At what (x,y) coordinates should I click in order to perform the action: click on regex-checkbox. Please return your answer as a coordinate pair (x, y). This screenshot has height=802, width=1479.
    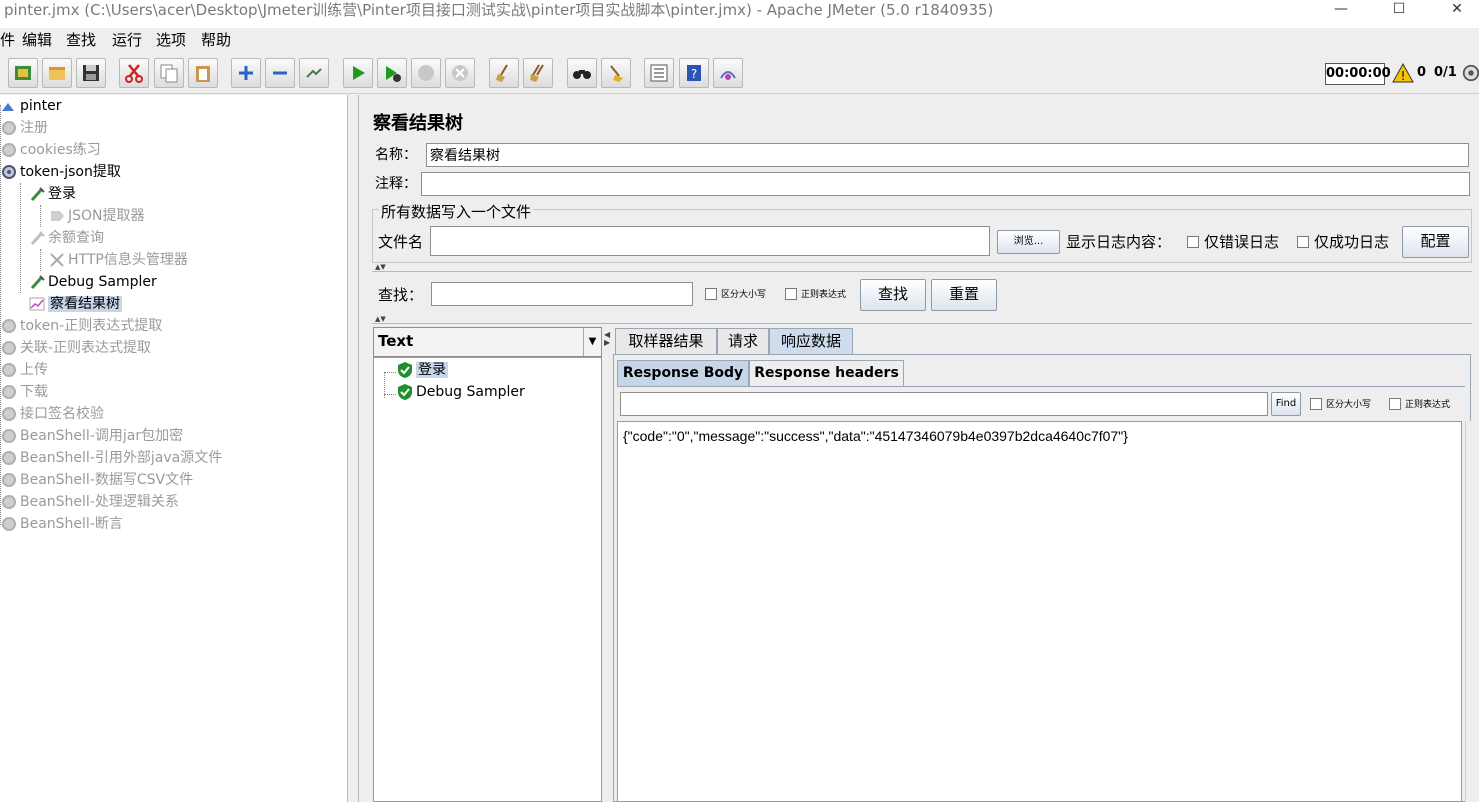
    Looking at the image, I should click on (791, 294).